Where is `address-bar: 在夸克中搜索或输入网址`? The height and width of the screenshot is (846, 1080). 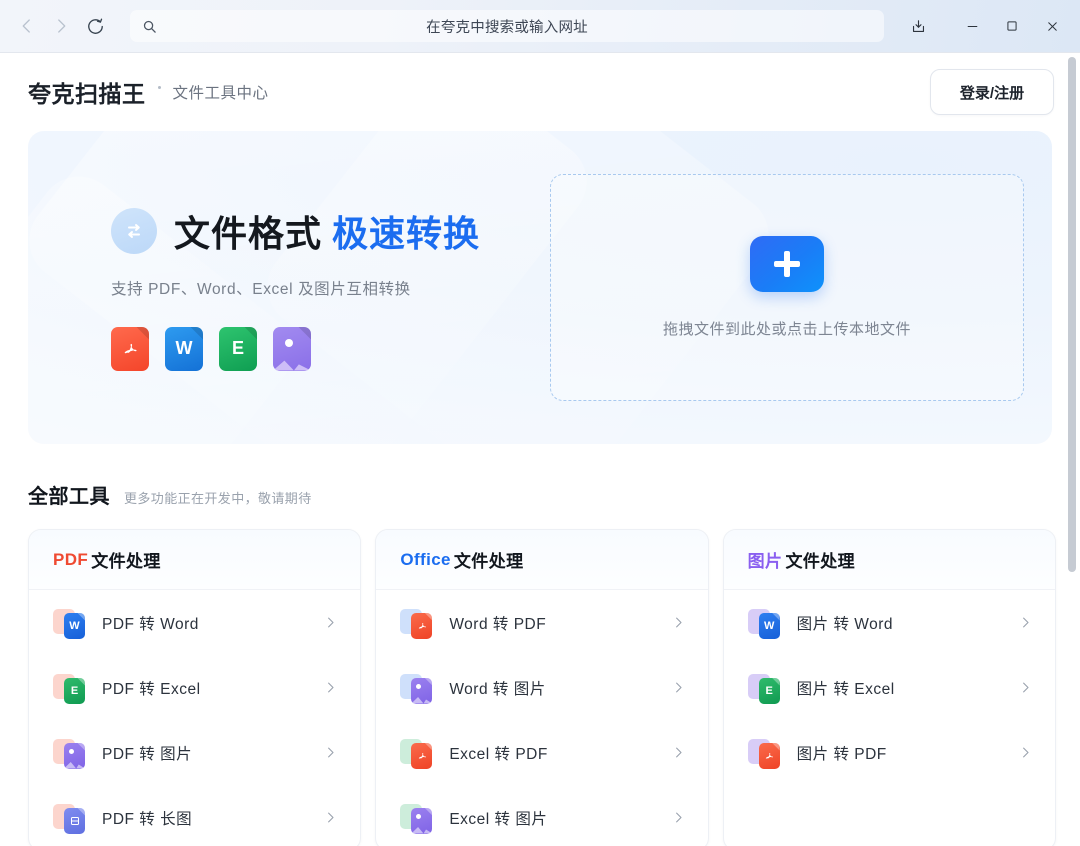
address-bar: 在夸克中搜索或输入网址 is located at coordinates (507, 26).